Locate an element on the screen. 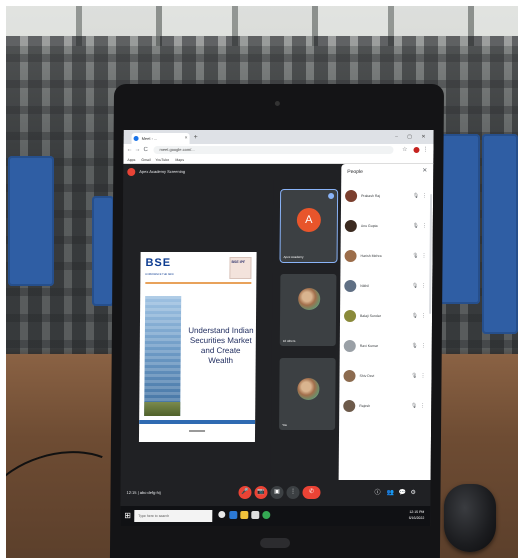 This screenshot has height=560, width=520. building-lawn is located at coordinates (162, 409).